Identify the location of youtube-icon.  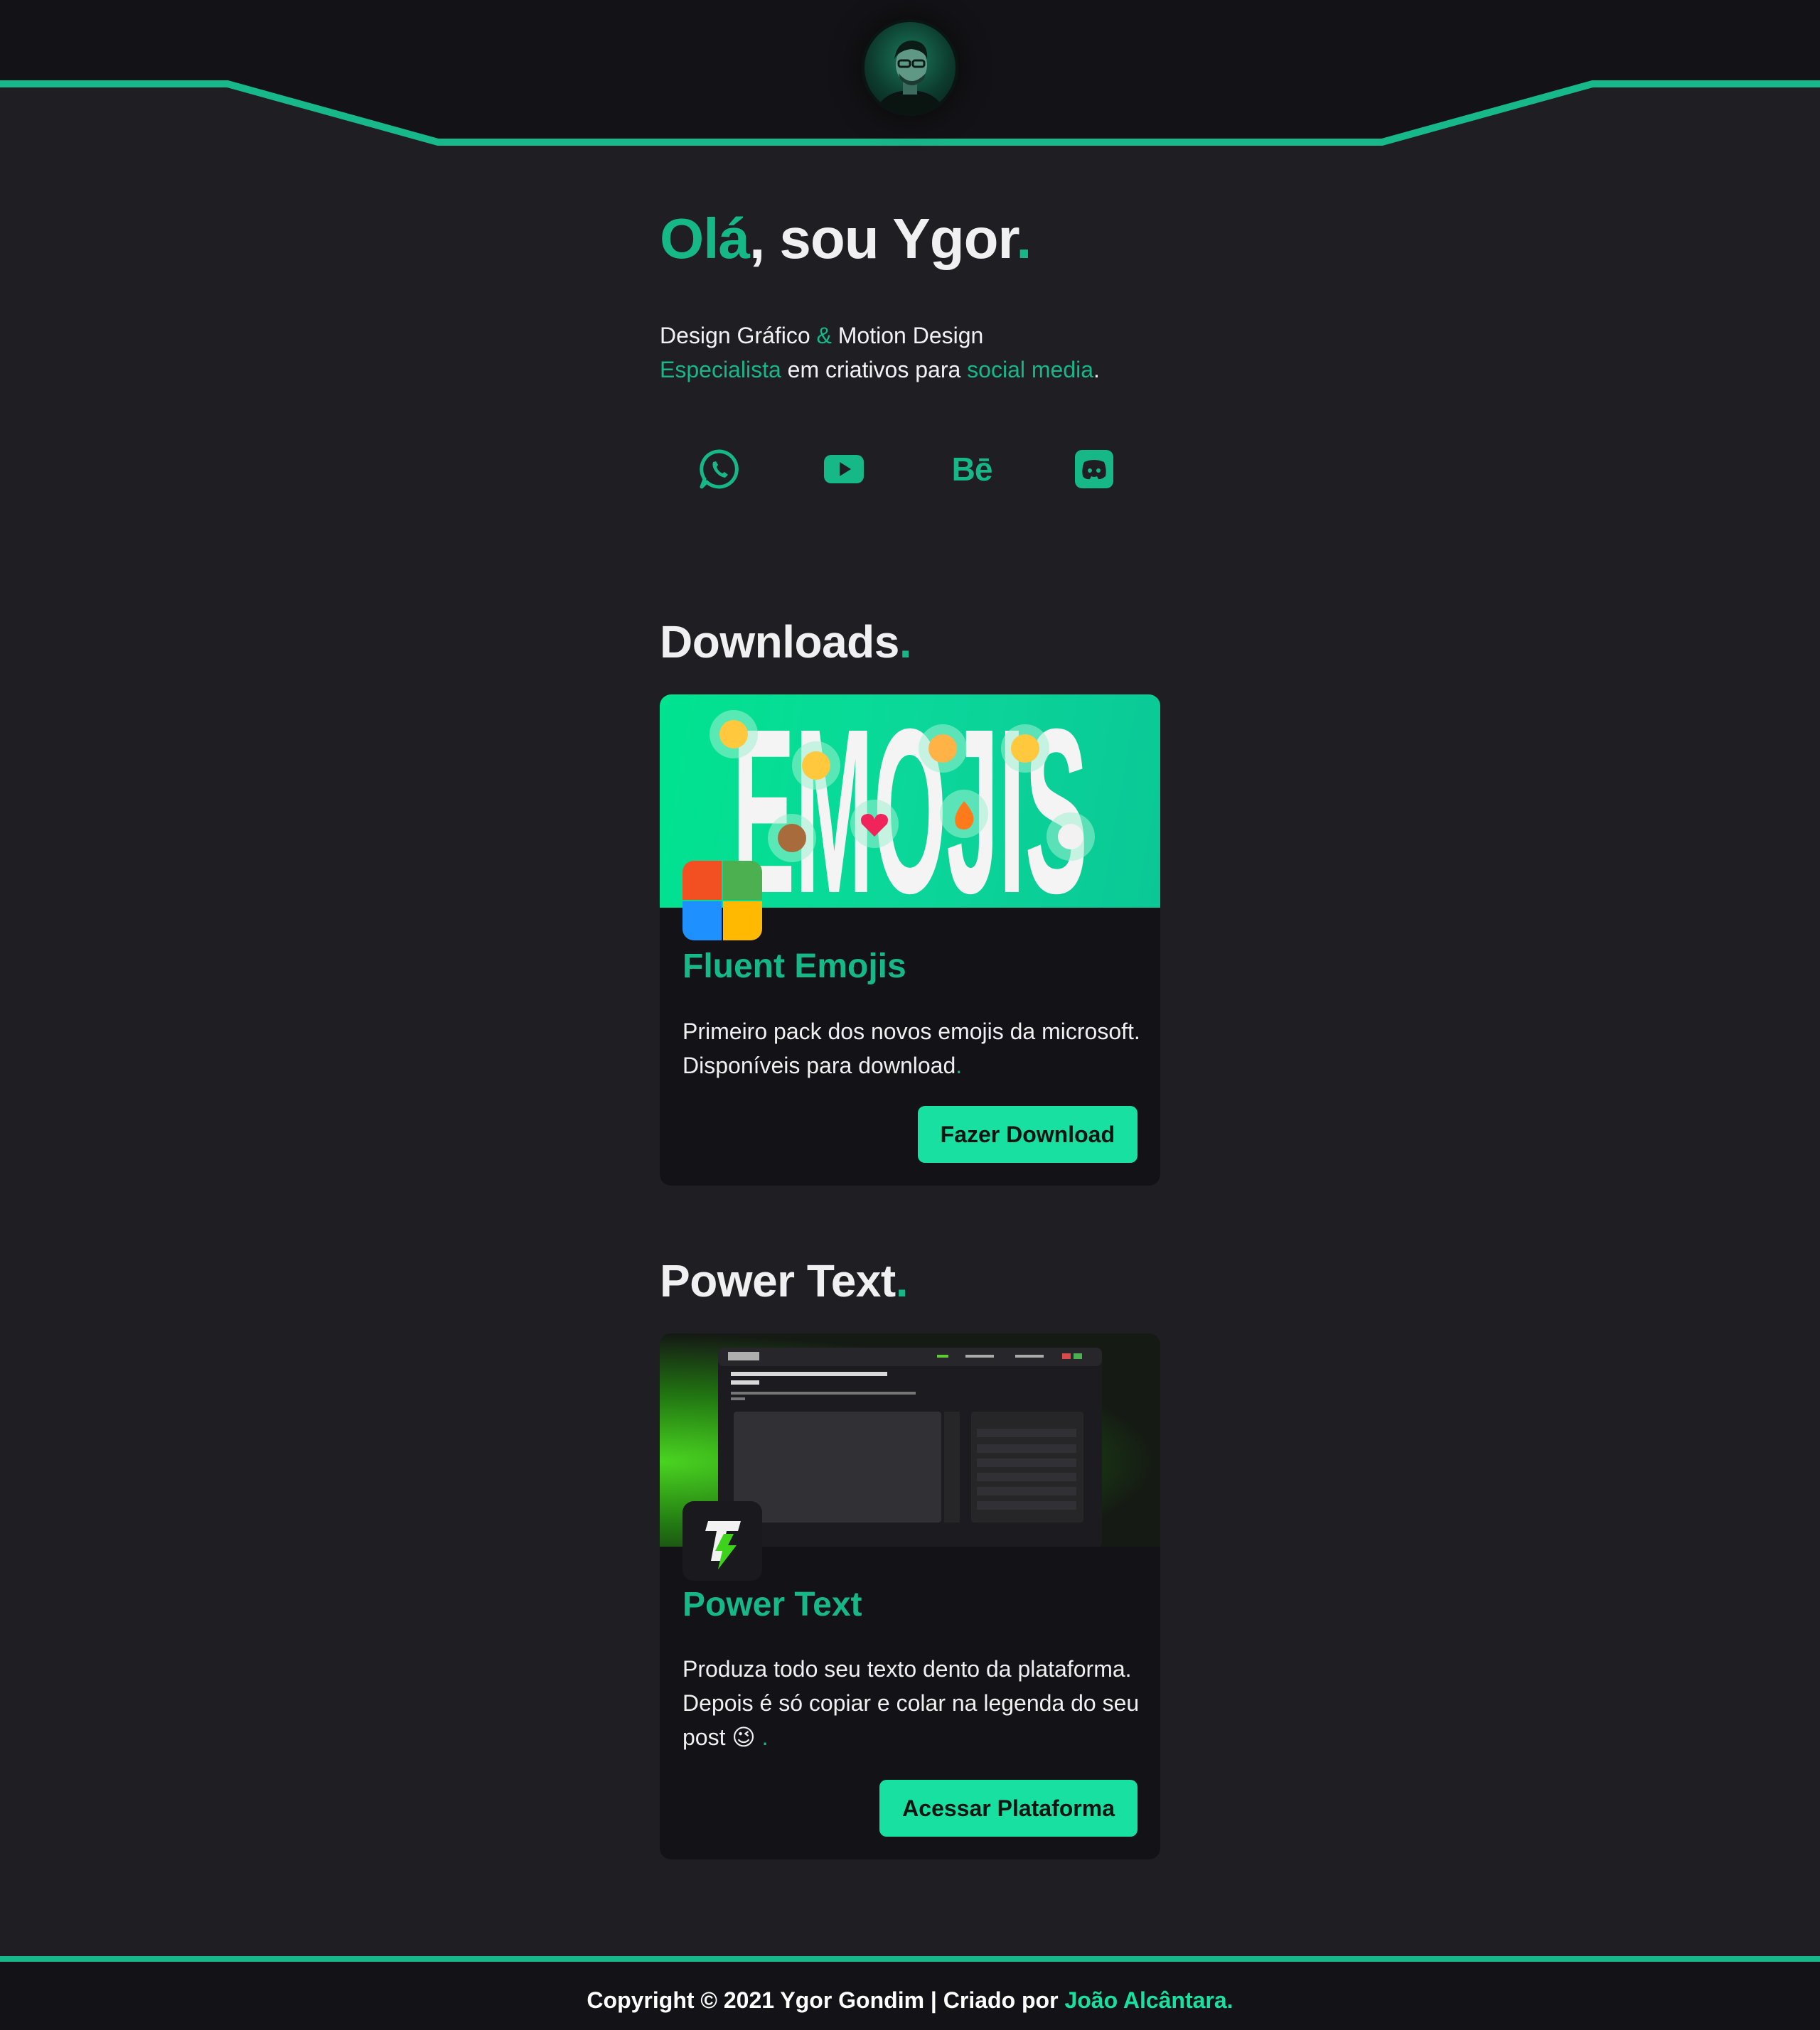
(844, 469).